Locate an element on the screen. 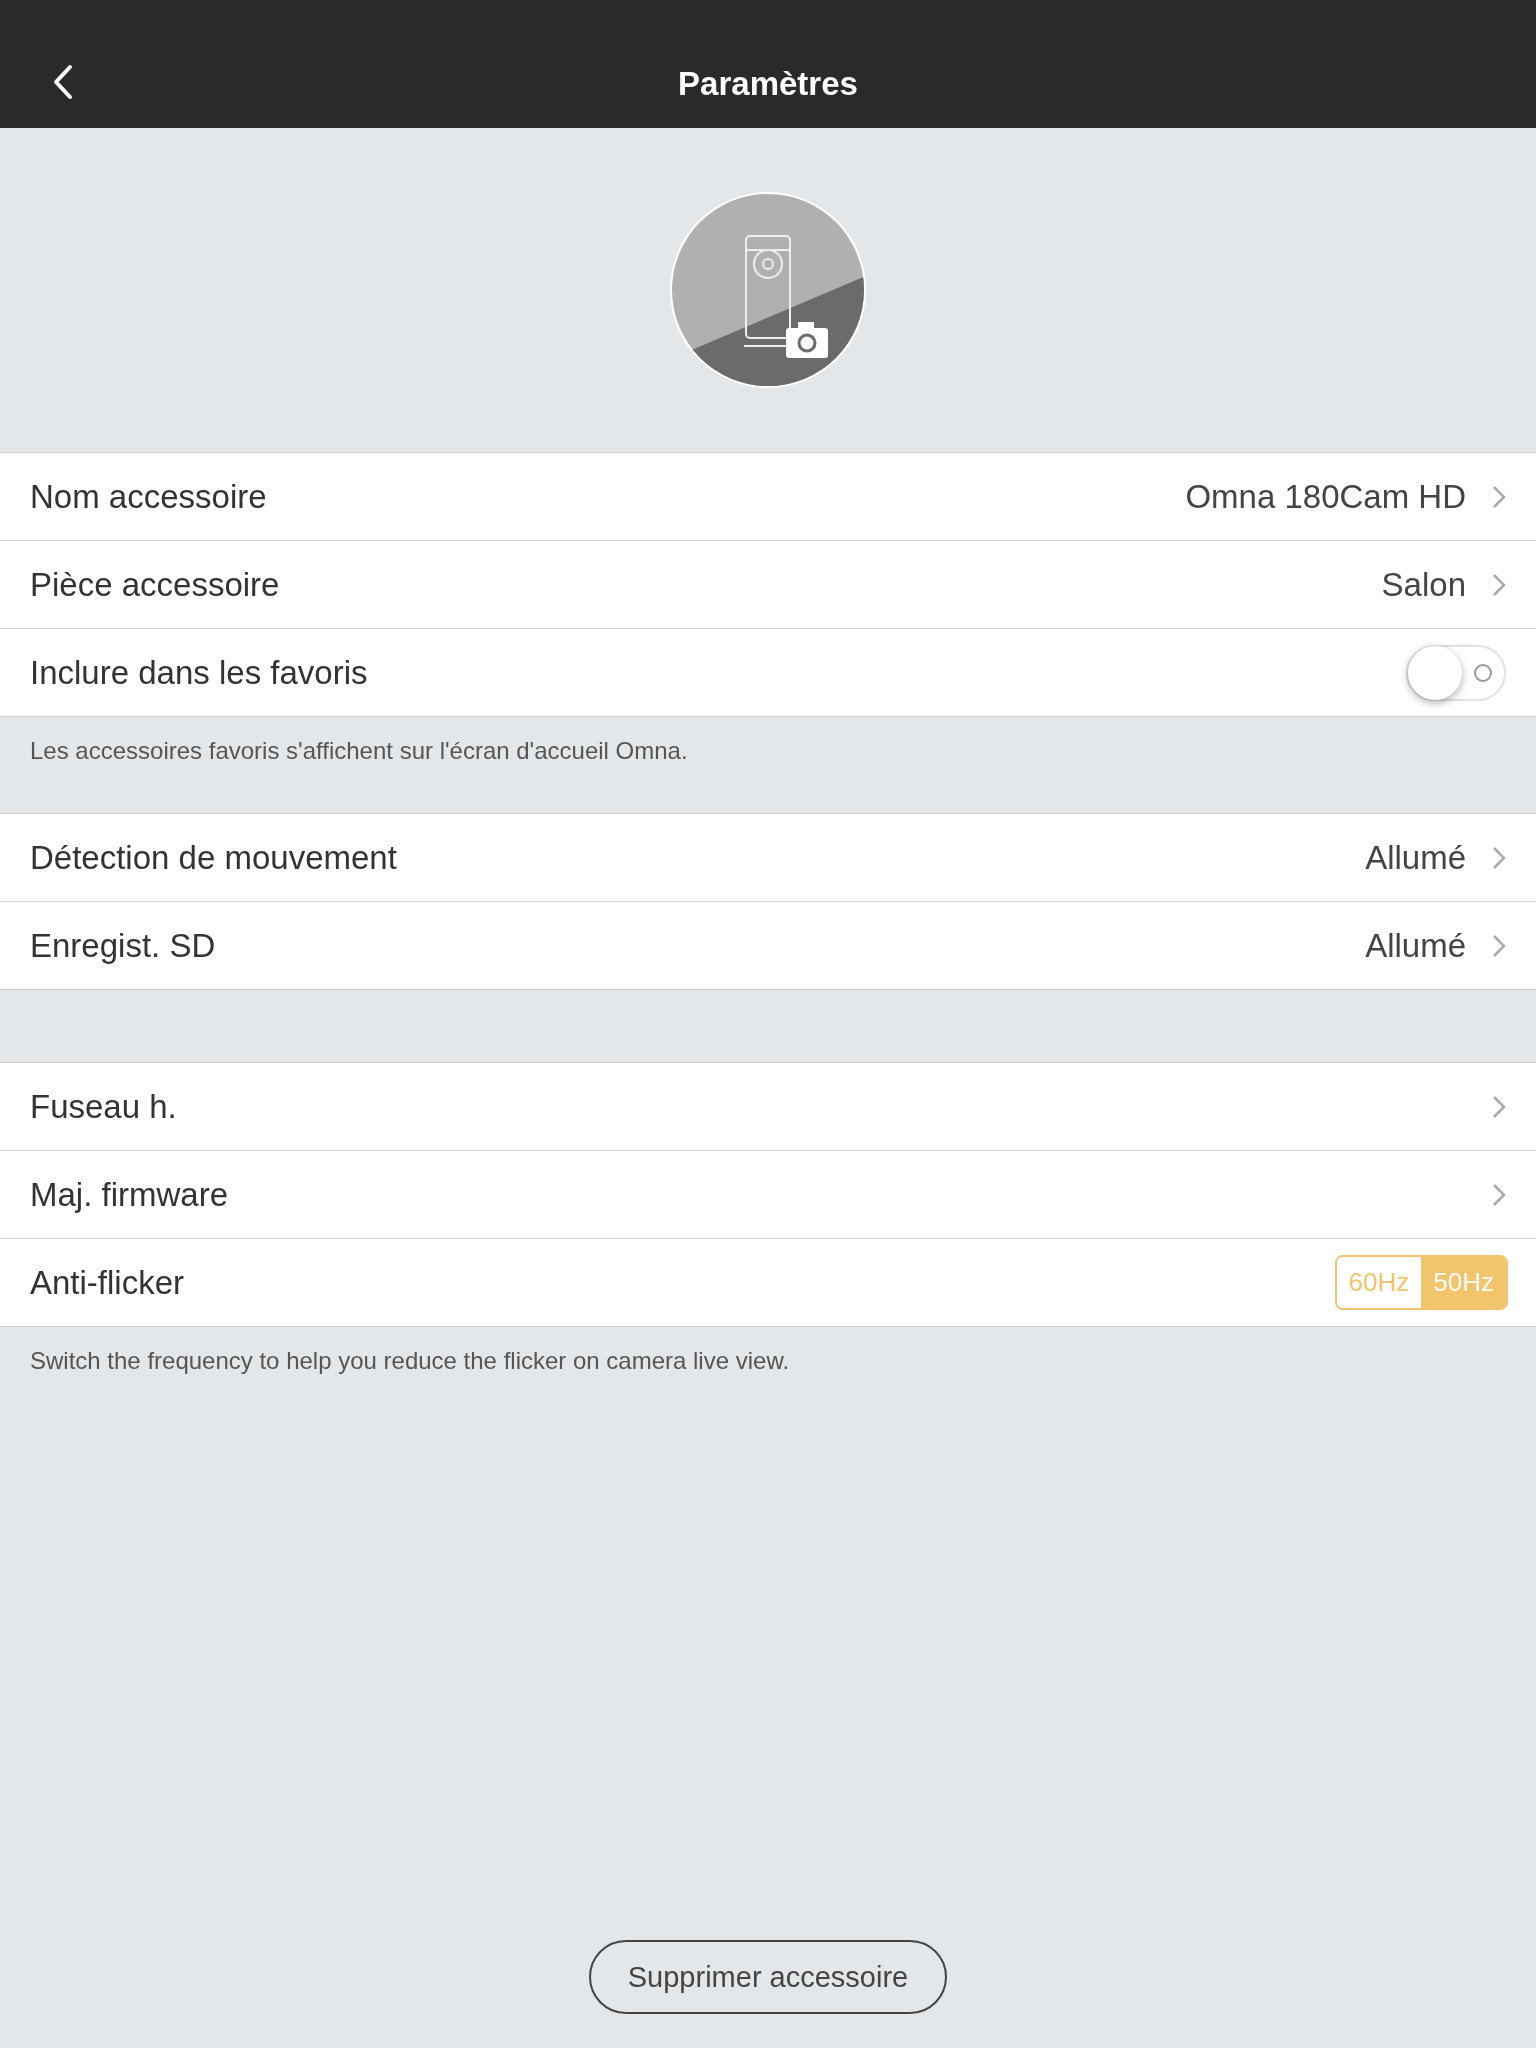 Image resolution: width=1536 pixels, height=2048 pixels. row-label: Fuseau h. is located at coordinates (104, 1106).